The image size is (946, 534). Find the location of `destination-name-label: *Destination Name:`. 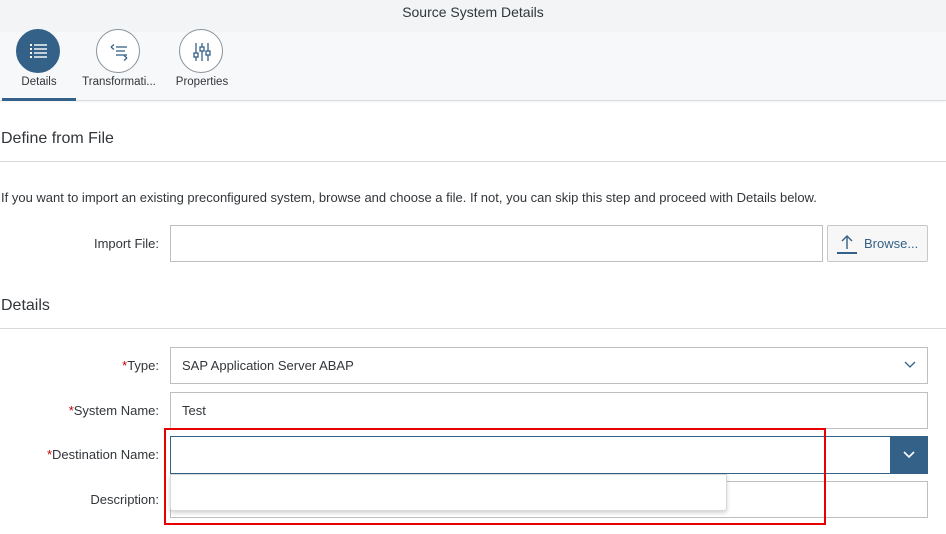

destination-name-label: *Destination Name: is located at coordinates (102, 454).